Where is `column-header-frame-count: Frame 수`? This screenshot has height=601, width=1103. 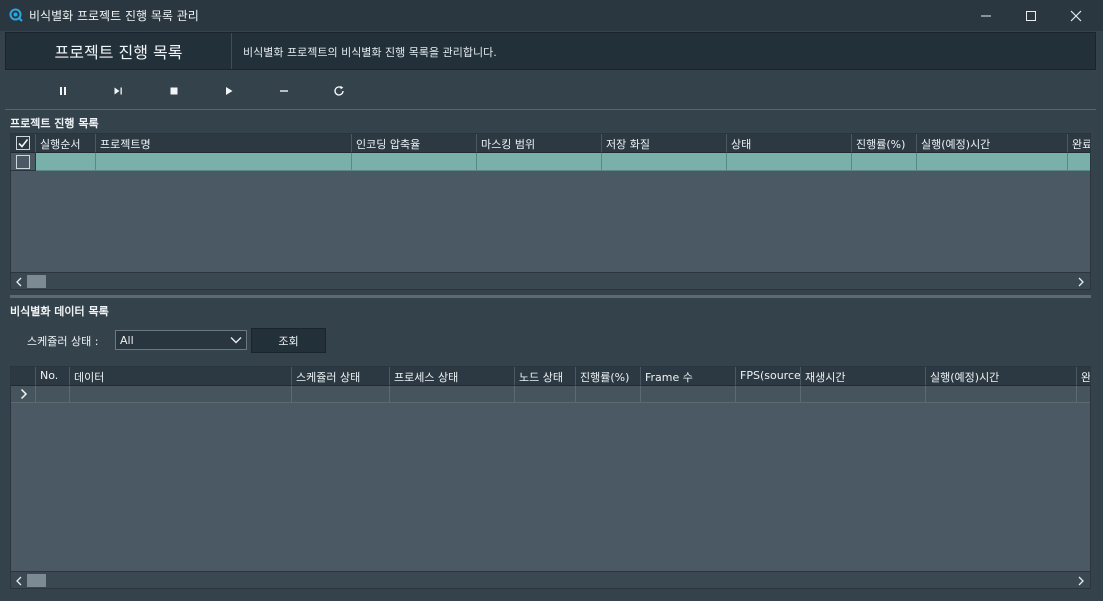
column-header-frame-count: Frame 수 is located at coordinates (688, 376).